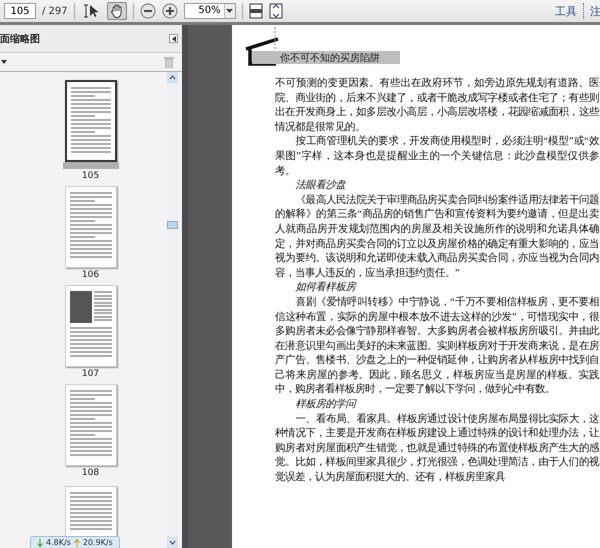 This screenshot has width=600, height=548. What do you see at coordinates (40, 542) in the screenshot?
I see `download-arrow-icon` at bounding box center [40, 542].